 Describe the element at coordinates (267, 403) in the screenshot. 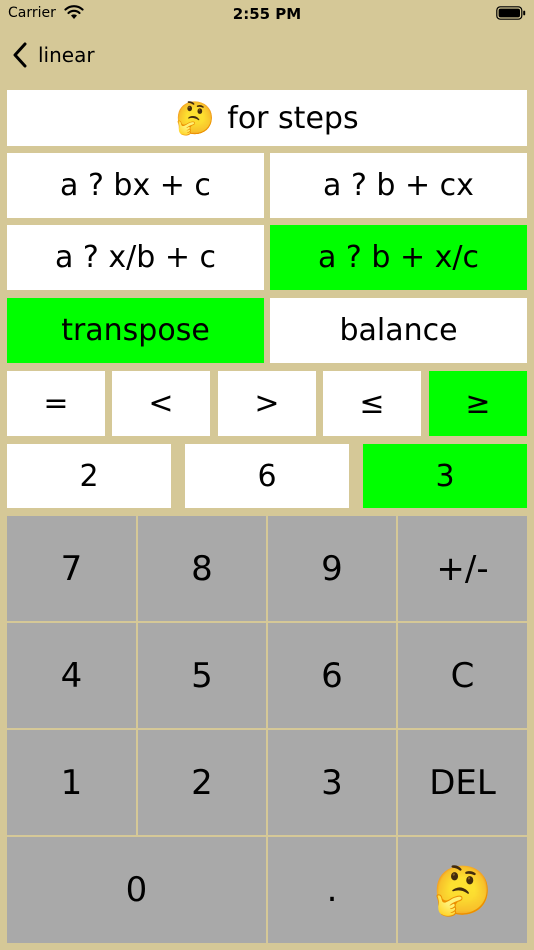

I see `relation-greater-button: >` at that location.